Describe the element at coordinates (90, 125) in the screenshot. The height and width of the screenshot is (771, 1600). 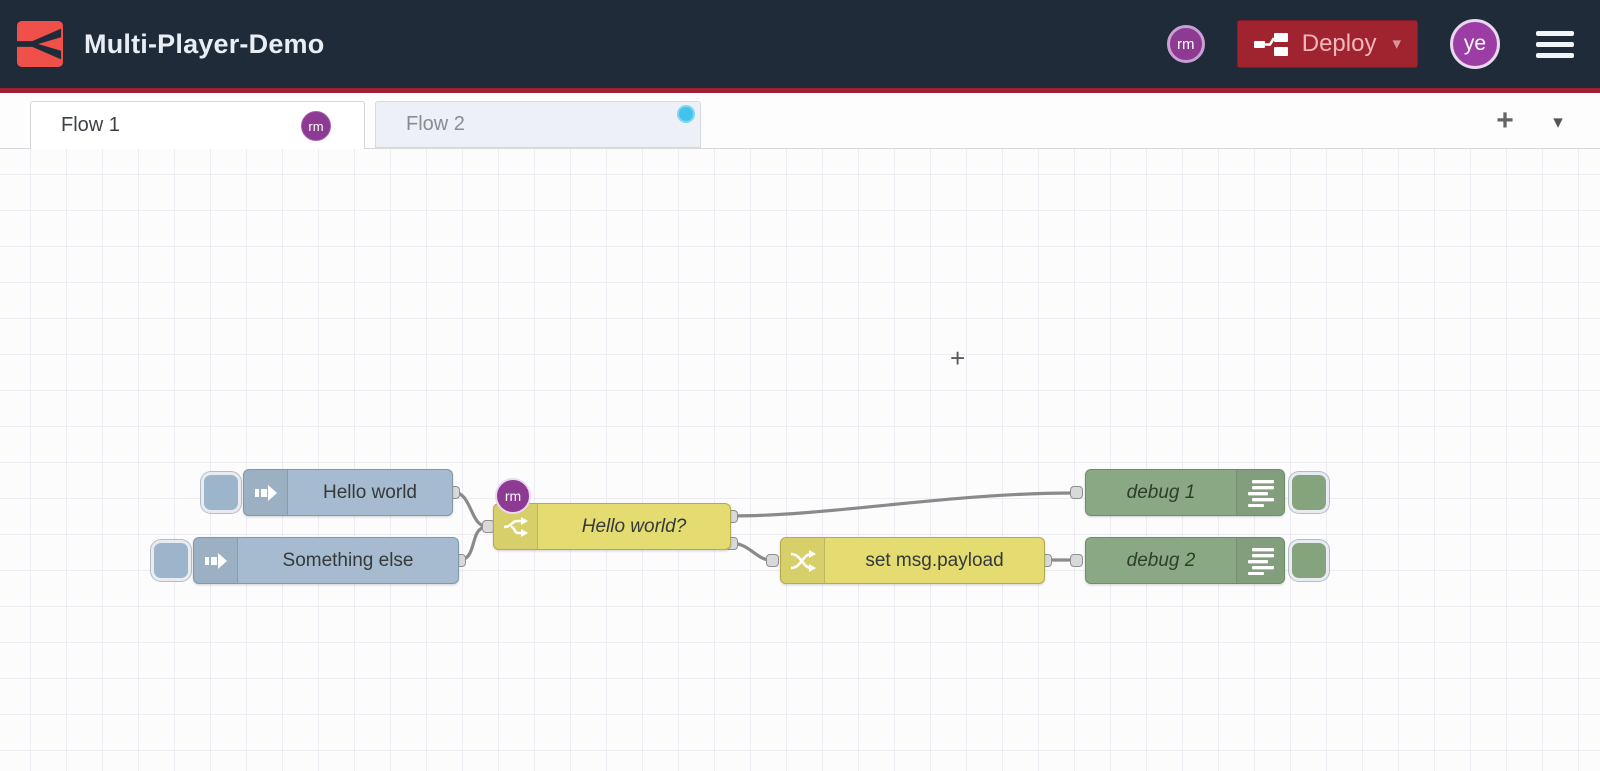
I see `tab-label: Flow 1` at that location.